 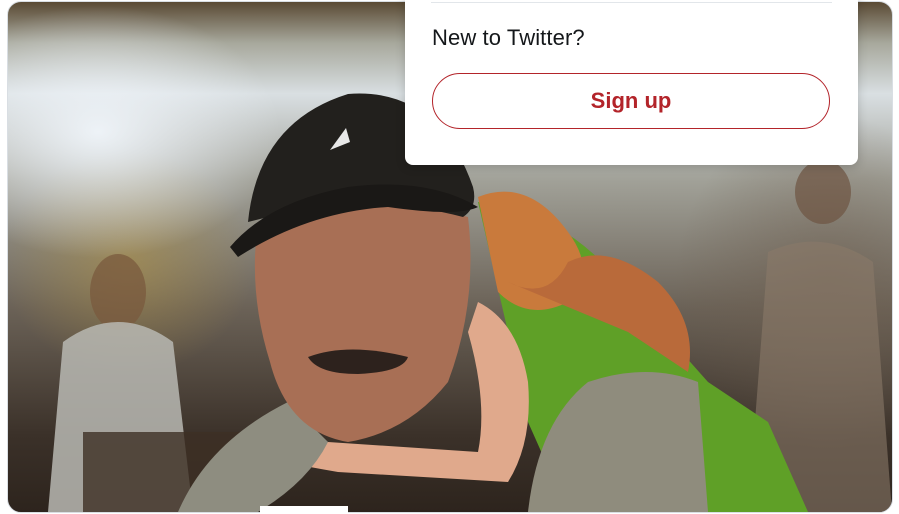 I want to click on divider, so click(x=631, y=2).